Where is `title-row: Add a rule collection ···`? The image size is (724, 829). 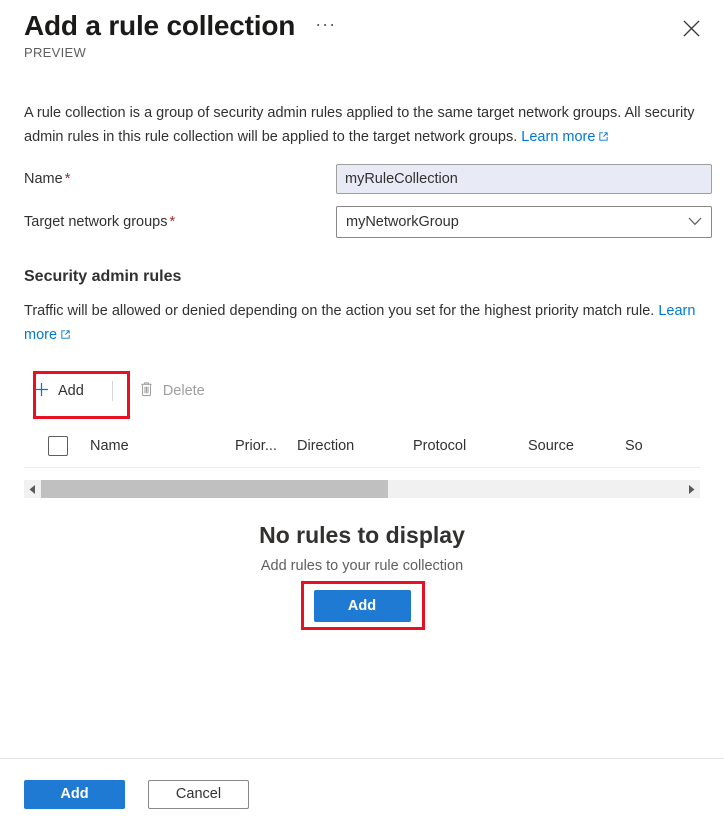 title-row: Add a rule collection ··· is located at coordinates (182, 26).